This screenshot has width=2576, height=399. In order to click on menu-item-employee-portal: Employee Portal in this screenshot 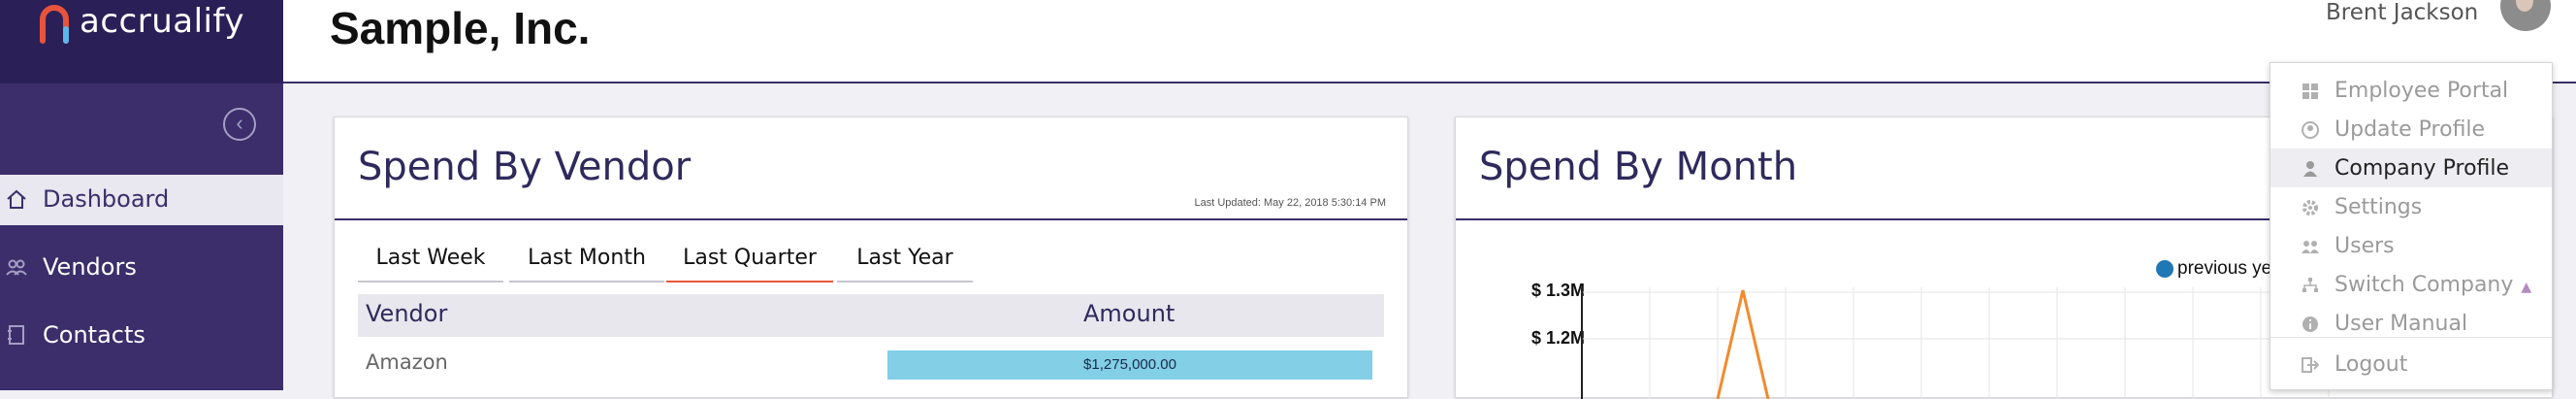, I will do `click(2411, 90)`.